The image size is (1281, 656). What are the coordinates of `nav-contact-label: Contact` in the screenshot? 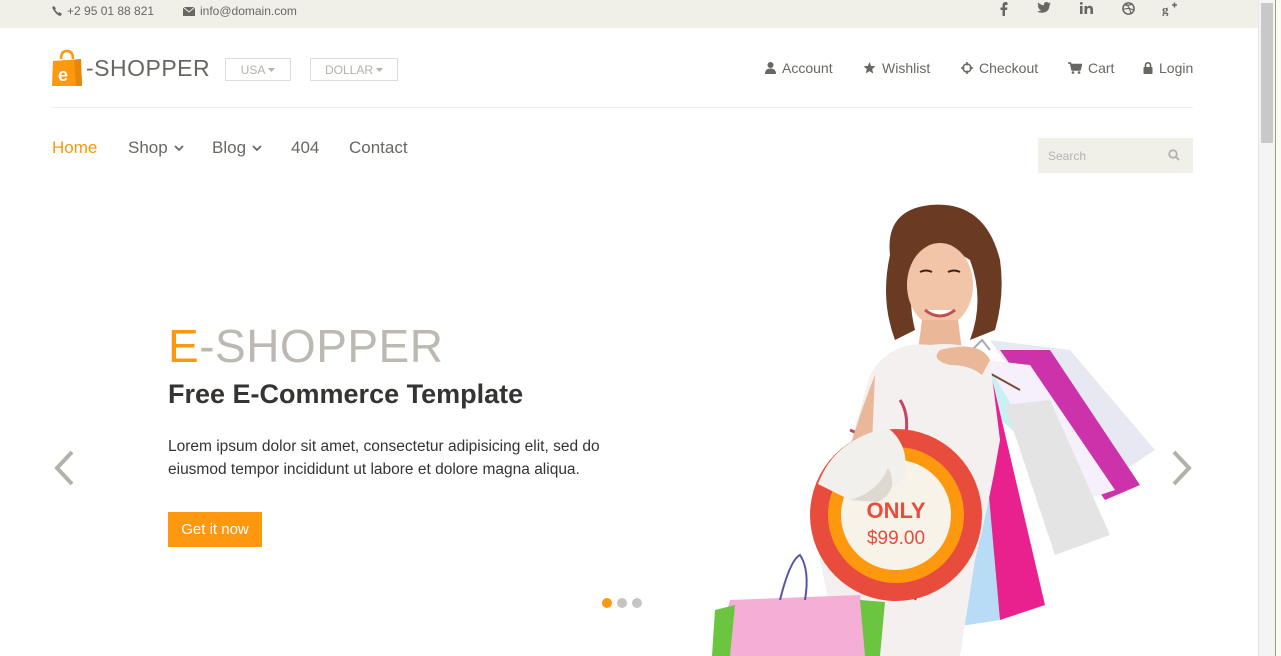 It's located at (378, 147).